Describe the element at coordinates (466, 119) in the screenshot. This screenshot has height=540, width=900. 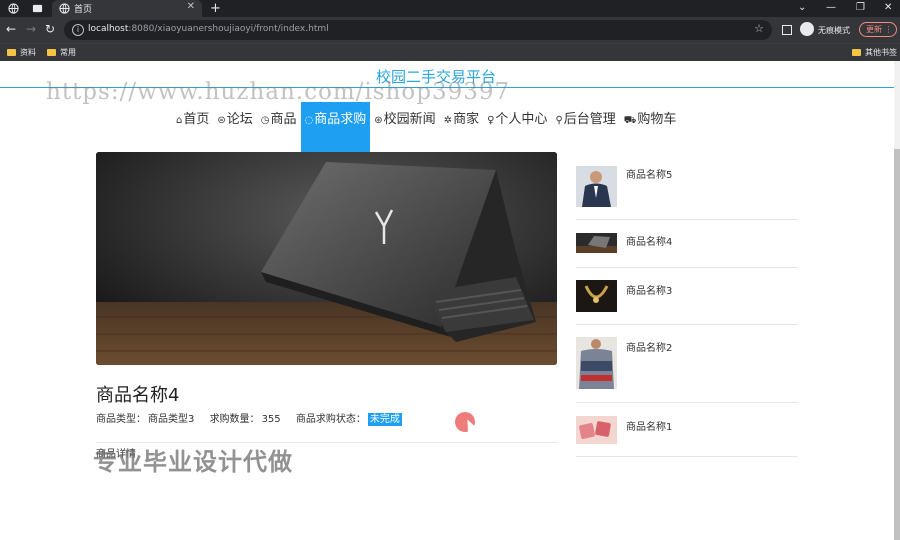
I see `nav-label: 商家` at that location.